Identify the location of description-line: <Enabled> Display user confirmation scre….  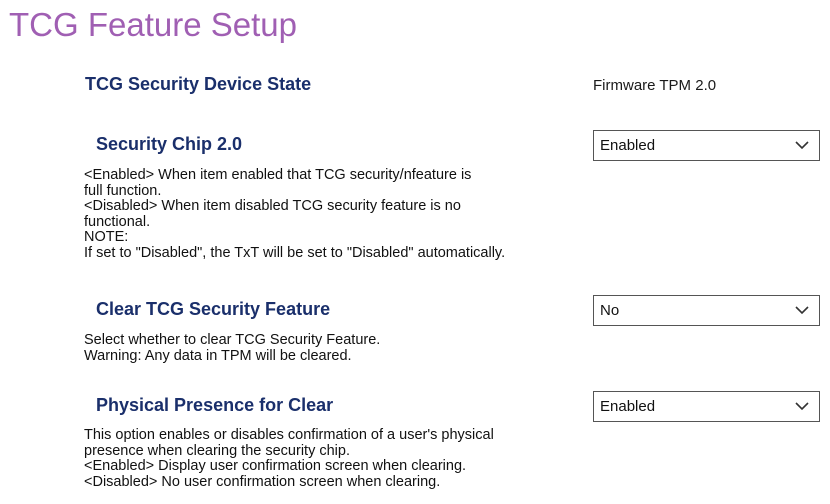
(275, 466).